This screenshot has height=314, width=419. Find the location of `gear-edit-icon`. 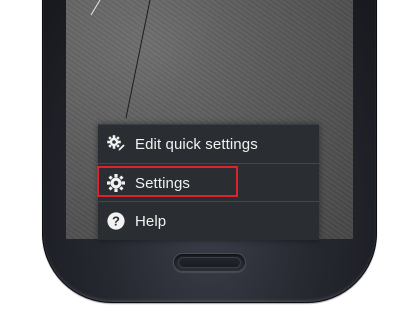

gear-edit-icon is located at coordinates (116, 144).